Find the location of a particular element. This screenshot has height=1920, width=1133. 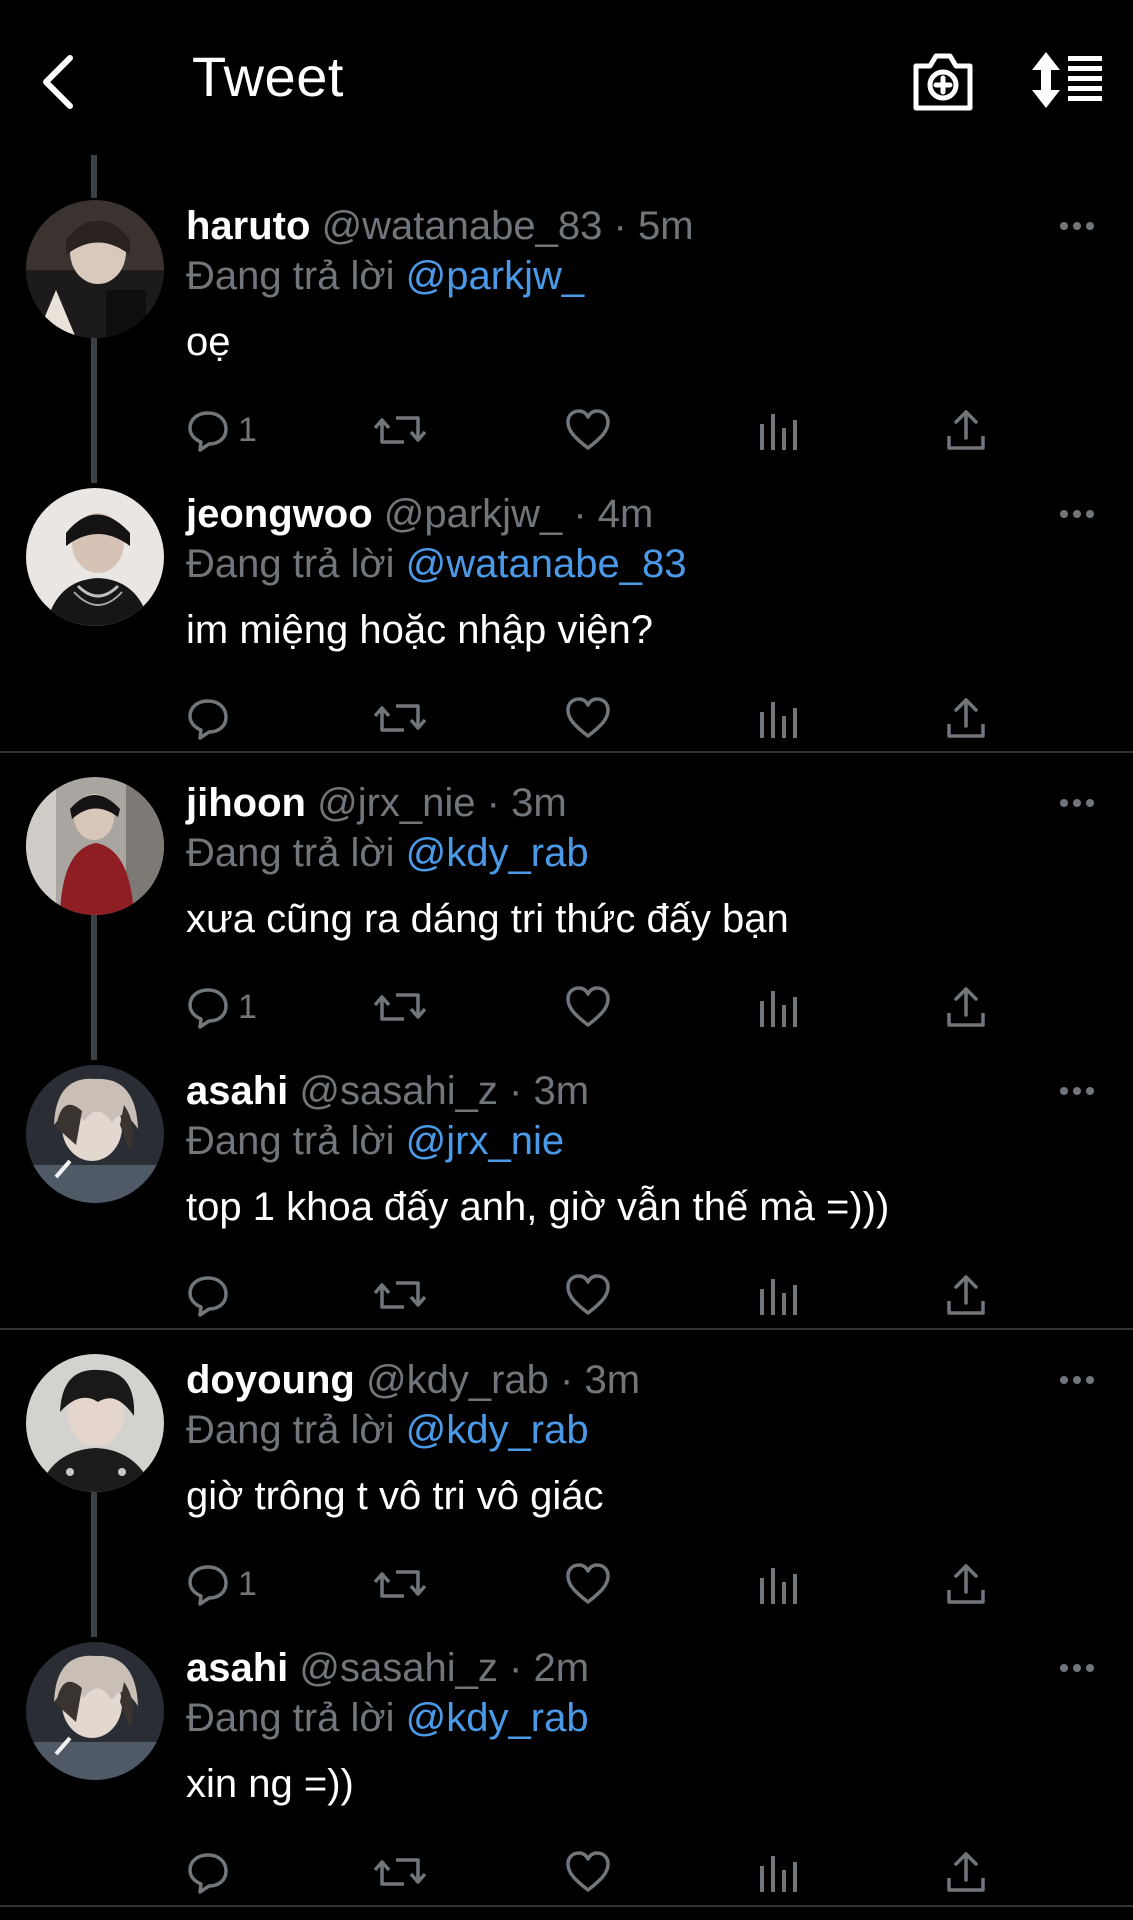

tweet-text: oẹ is located at coordinates (208, 342).